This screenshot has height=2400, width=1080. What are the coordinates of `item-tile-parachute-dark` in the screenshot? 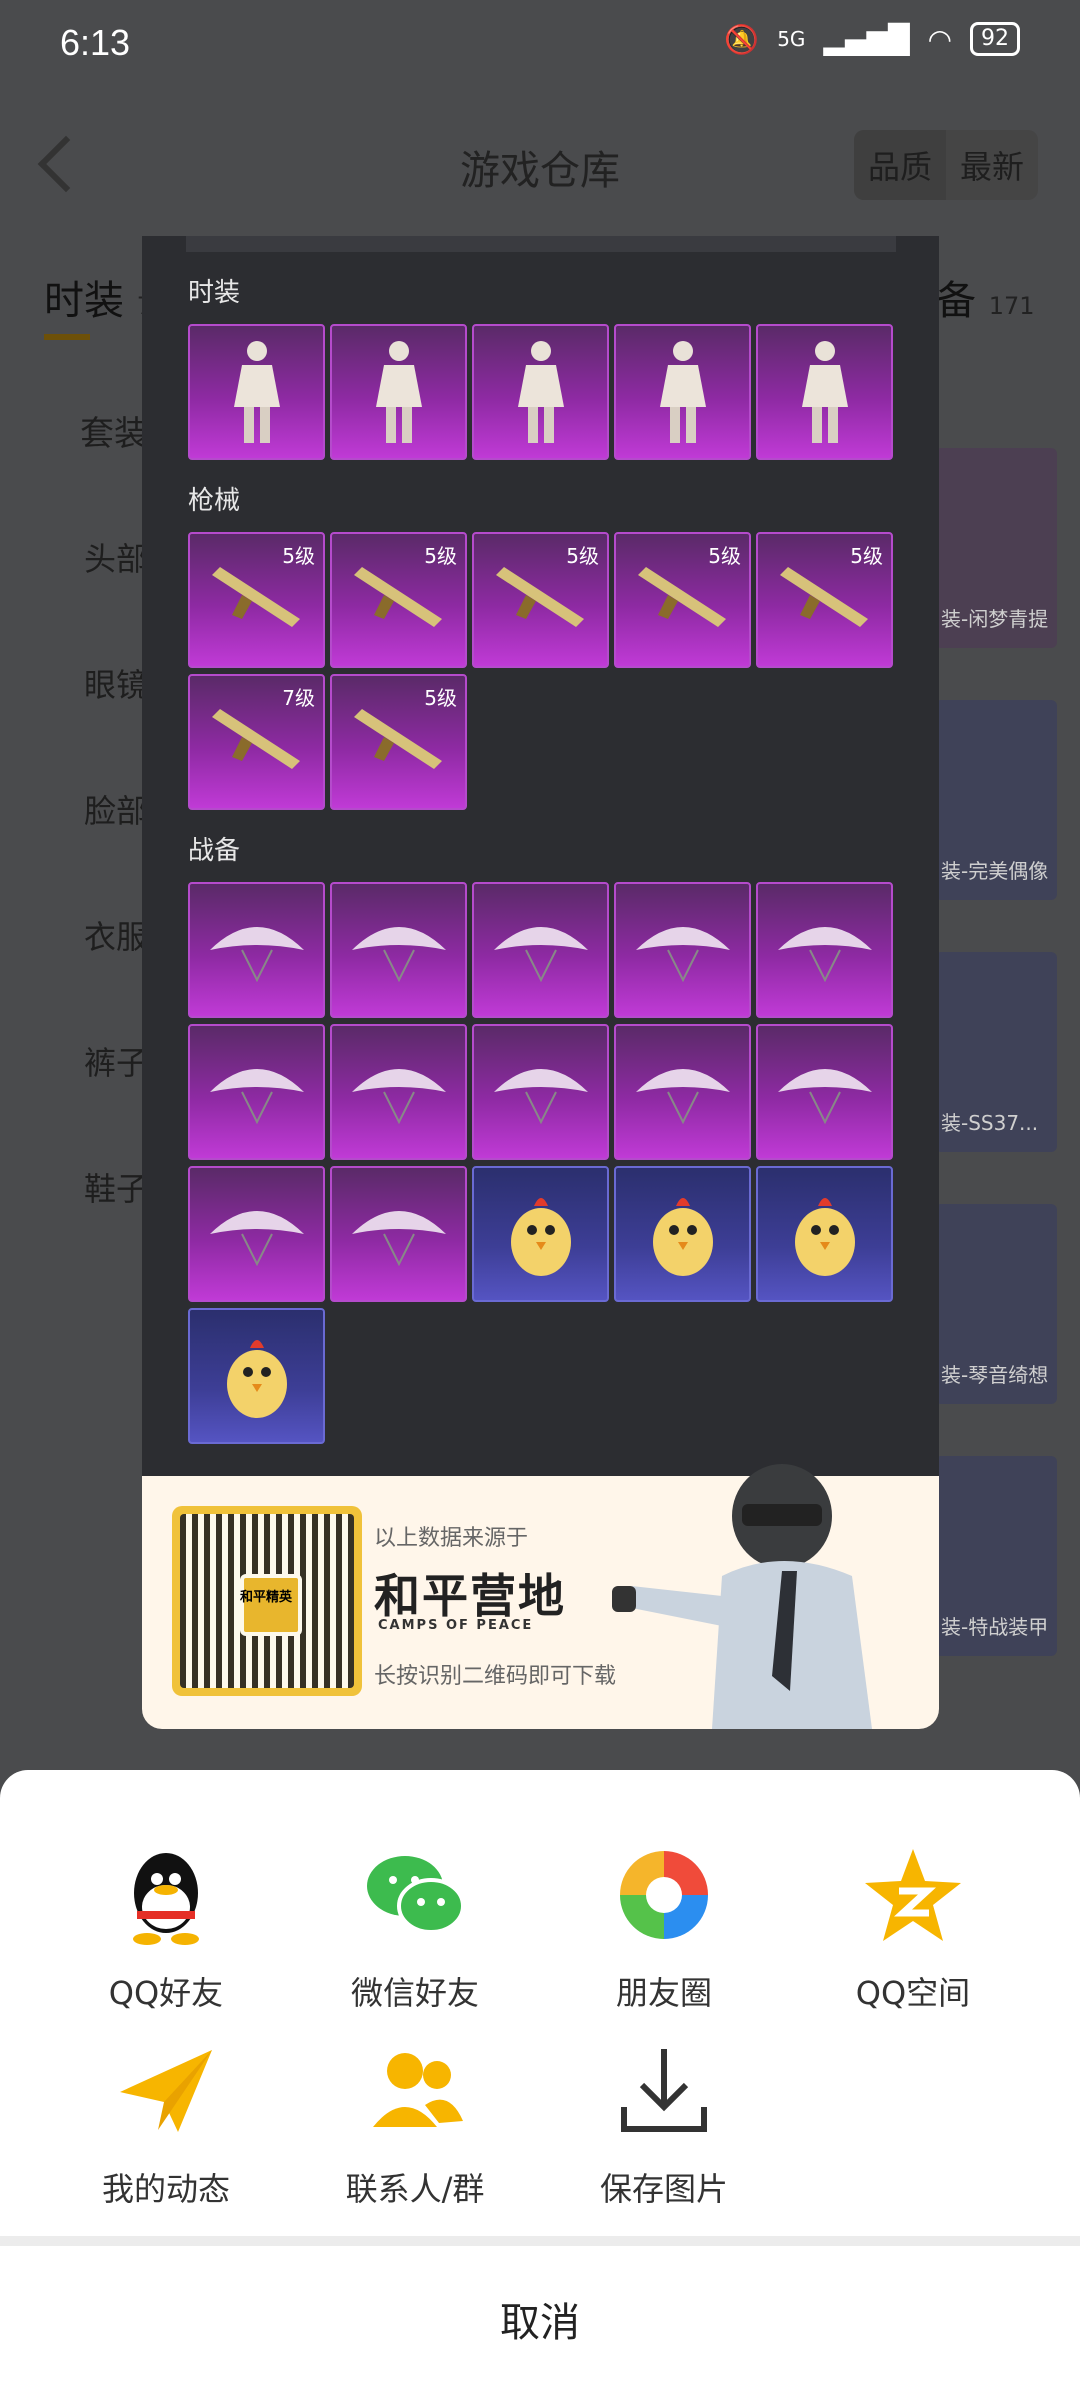 It's located at (540, 950).